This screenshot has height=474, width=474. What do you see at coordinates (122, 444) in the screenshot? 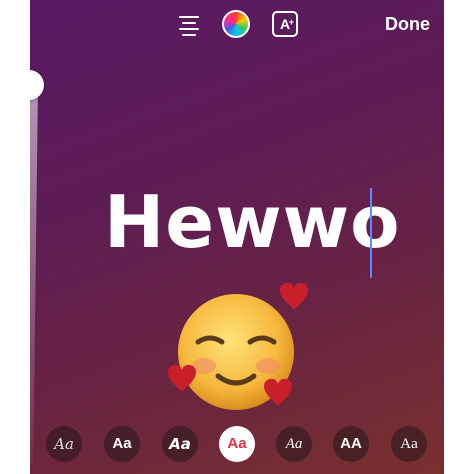
I see `font-option-classic: Aa` at bounding box center [122, 444].